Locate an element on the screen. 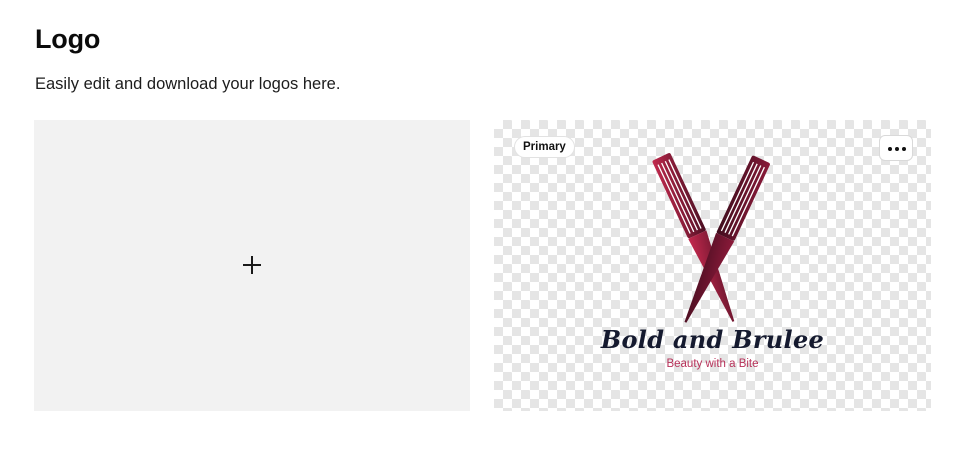 The image size is (959, 458). logo-options-button is located at coordinates (896, 148).